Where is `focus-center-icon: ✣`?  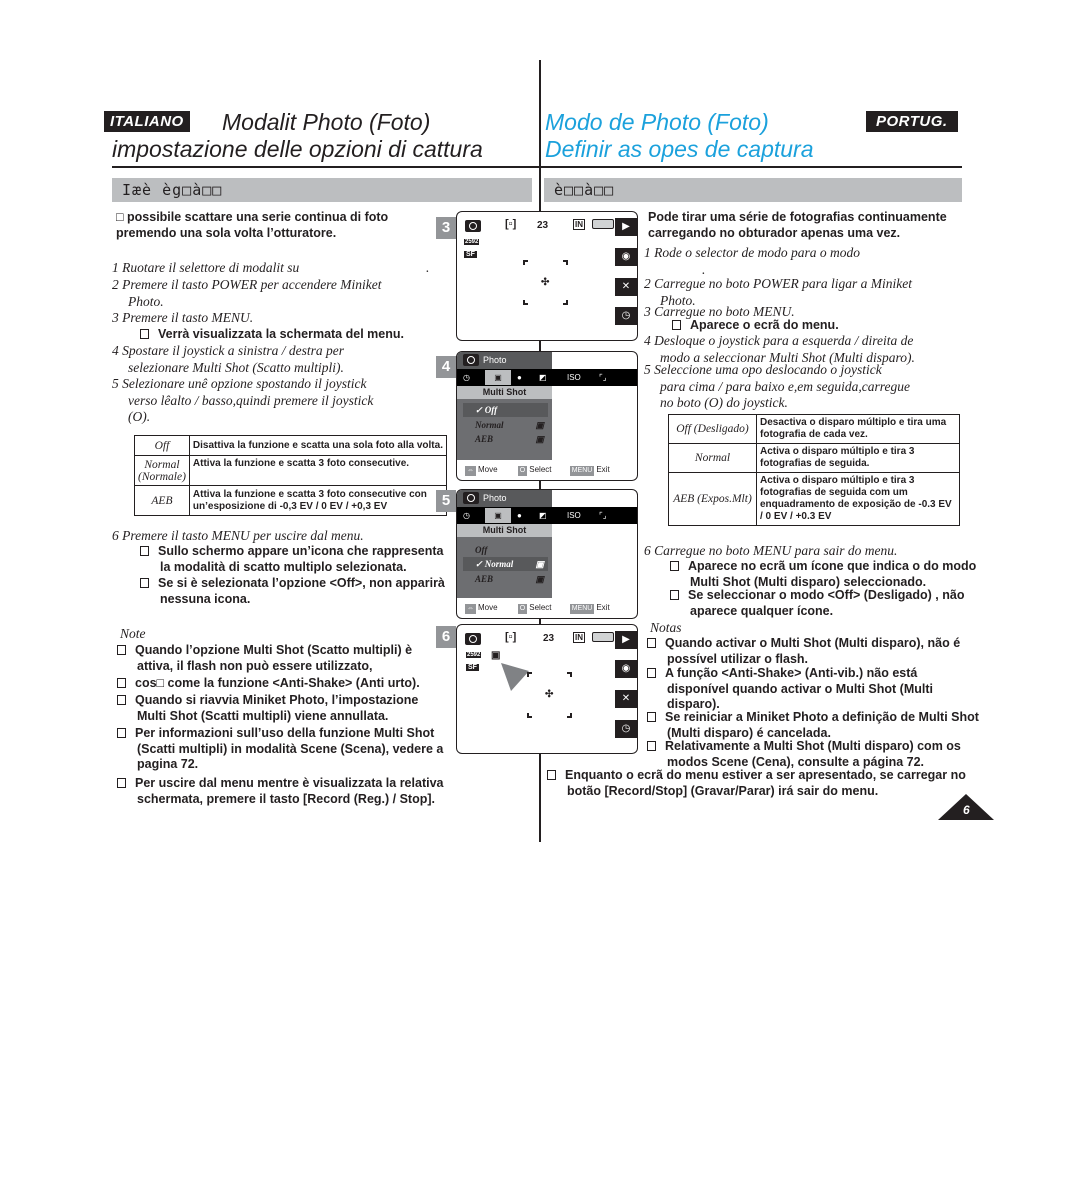
focus-center-icon: ✣ is located at coordinates (545, 282).